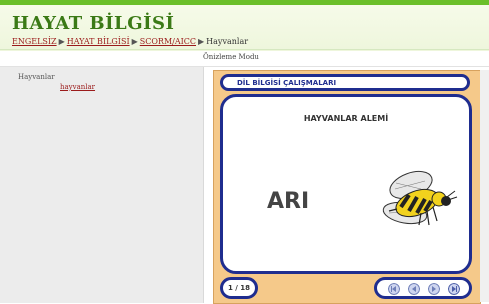  Describe the element at coordinates (345, 82) in the screenshot. I see `section-header: DİL BİLGİSİ ÇALIŞMALARI` at that location.